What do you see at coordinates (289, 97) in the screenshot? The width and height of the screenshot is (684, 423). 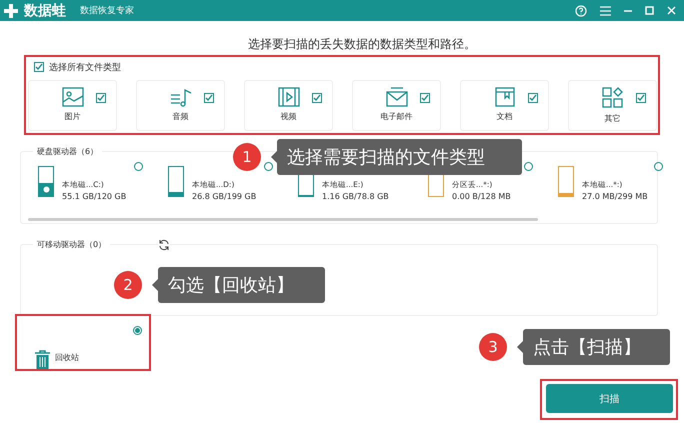 I see `film-icon` at bounding box center [289, 97].